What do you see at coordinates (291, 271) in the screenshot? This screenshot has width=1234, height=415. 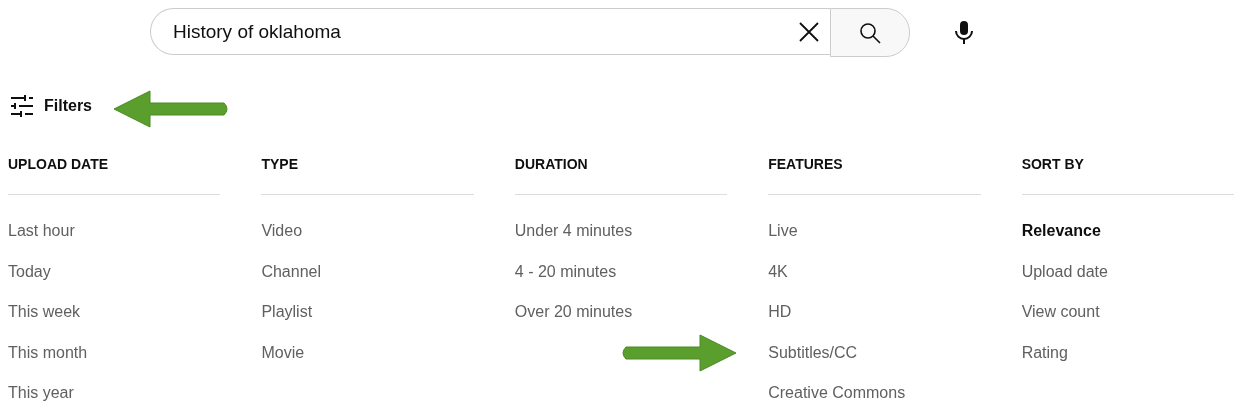 I see `filter-option: Channel` at bounding box center [291, 271].